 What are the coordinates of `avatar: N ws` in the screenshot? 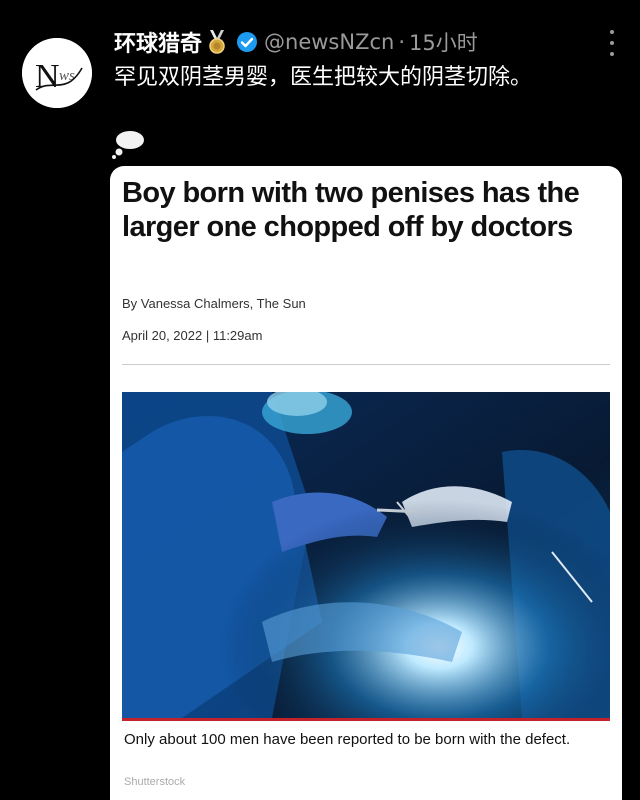 It's located at (57, 73).